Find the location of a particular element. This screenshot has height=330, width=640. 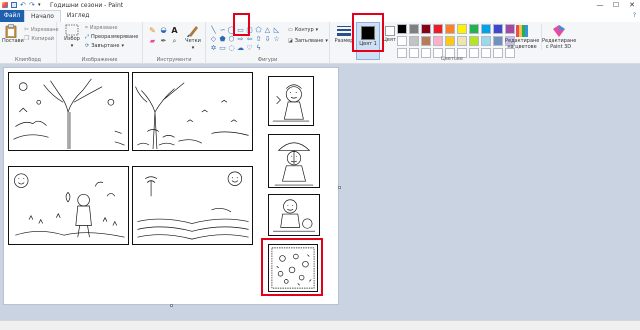

season-panel-winter is located at coordinates (68, 111).